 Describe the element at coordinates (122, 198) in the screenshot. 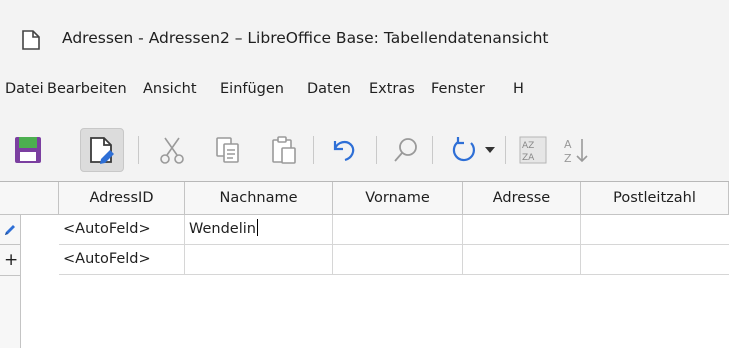

I see `column-header-adressid: AdressID` at that location.